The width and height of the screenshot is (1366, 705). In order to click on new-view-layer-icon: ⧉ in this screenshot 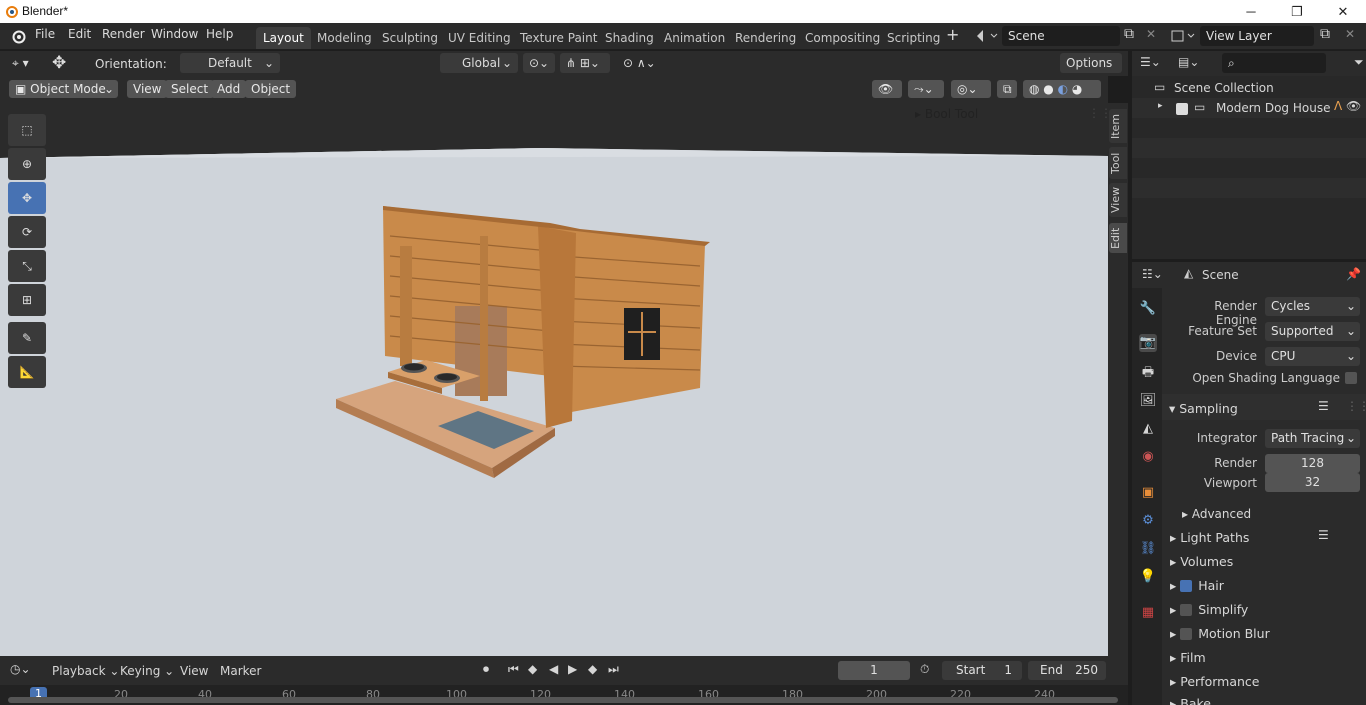, I will do `click(1325, 34)`.